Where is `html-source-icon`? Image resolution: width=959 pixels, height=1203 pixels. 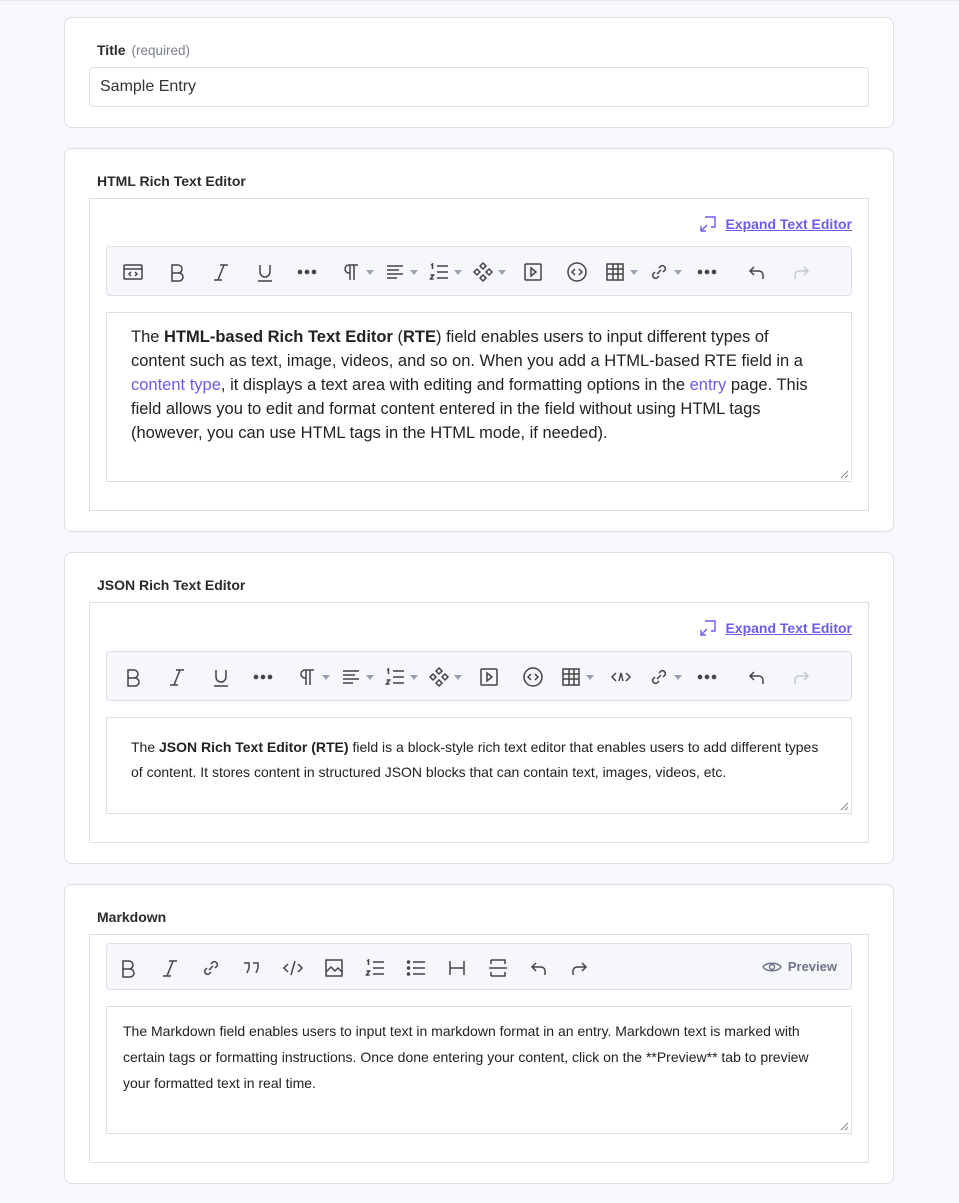
html-source-icon is located at coordinates (133, 272).